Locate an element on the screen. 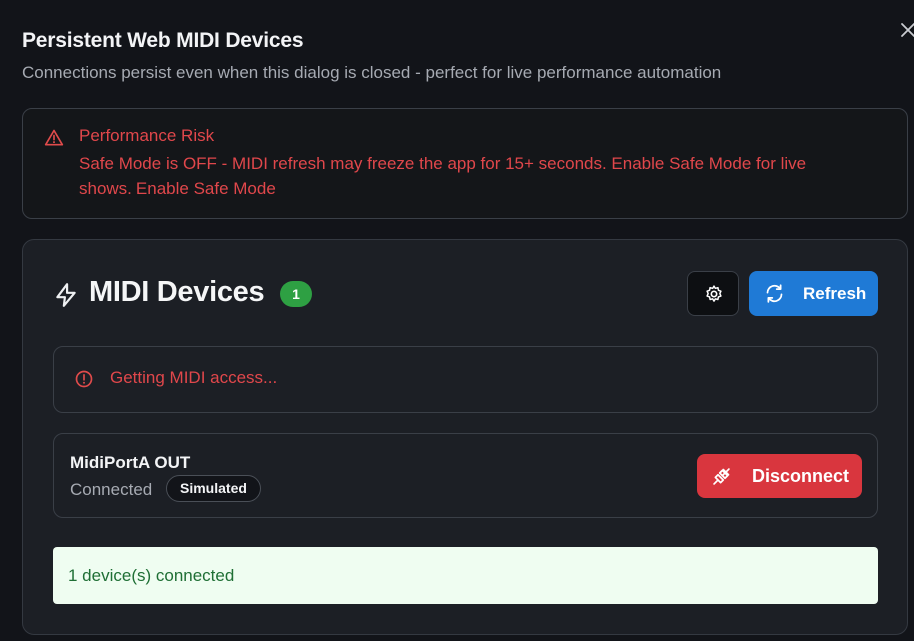 The width and height of the screenshot is (914, 641). lightning-bolt-icon is located at coordinates (66, 295).